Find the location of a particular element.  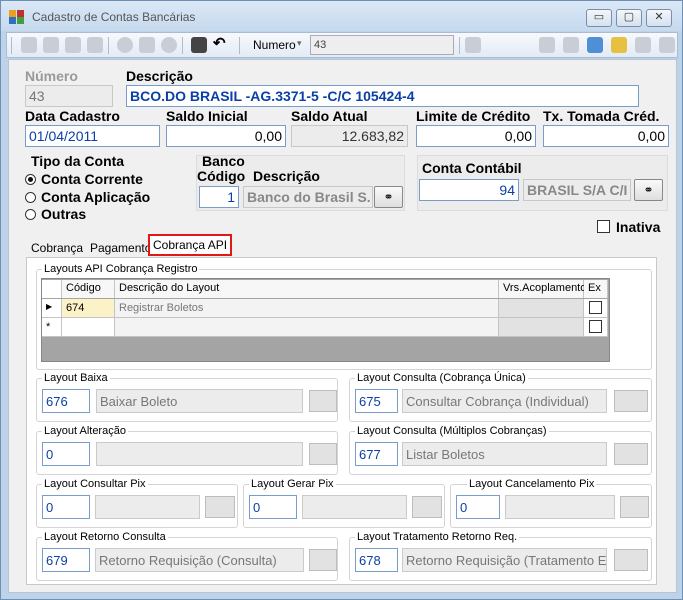

layout-consulta-unica-label: Layout Consulta (Cobrança Única) is located at coordinates (441, 378).